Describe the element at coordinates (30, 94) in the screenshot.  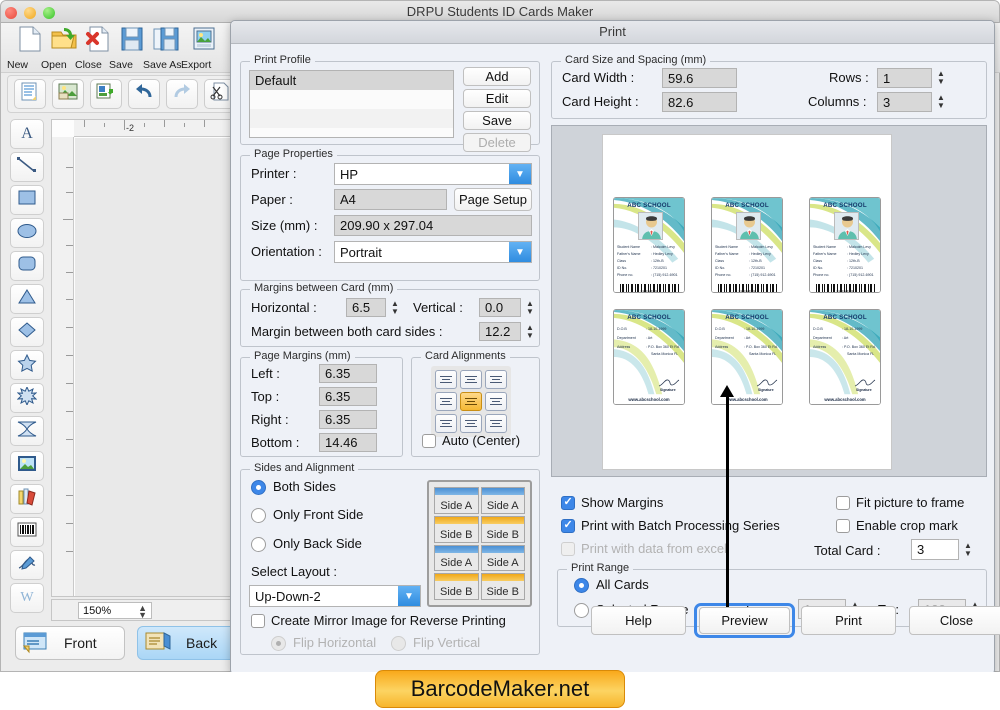
I see `new-card-button` at that location.